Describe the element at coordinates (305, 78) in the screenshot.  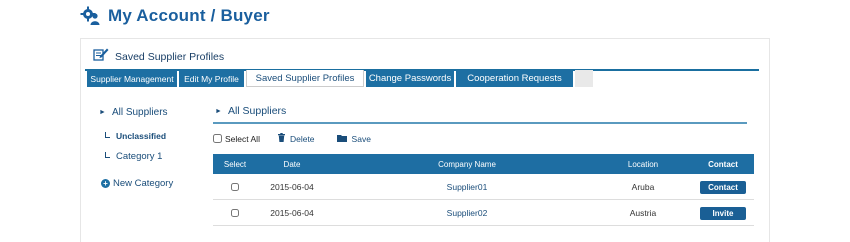
I see `tab-saved-supplier-profiles: Saved Supplier Profiles` at that location.